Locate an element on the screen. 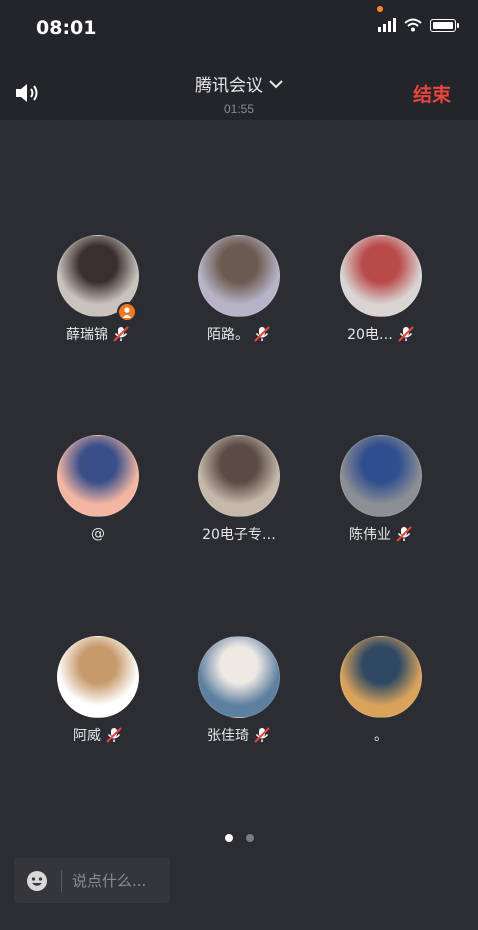 This screenshot has width=478, height=930. participant-name: 。 is located at coordinates (381, 736).